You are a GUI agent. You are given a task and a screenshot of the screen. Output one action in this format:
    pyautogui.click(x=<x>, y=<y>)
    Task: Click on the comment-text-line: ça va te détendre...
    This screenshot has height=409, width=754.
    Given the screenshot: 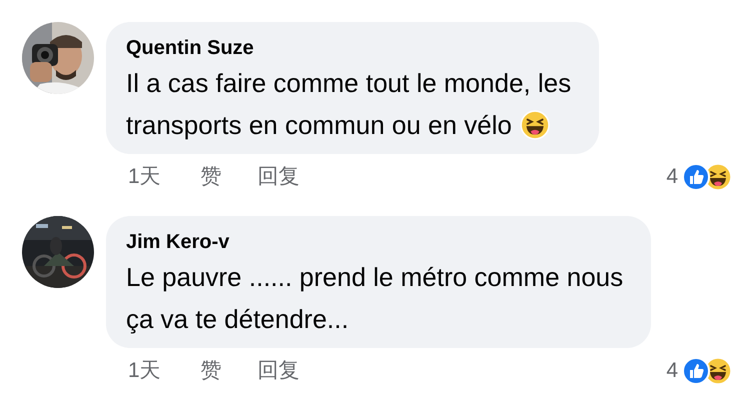 What is the action you would take?
    pyautogui.click(x=237, y=319)
    